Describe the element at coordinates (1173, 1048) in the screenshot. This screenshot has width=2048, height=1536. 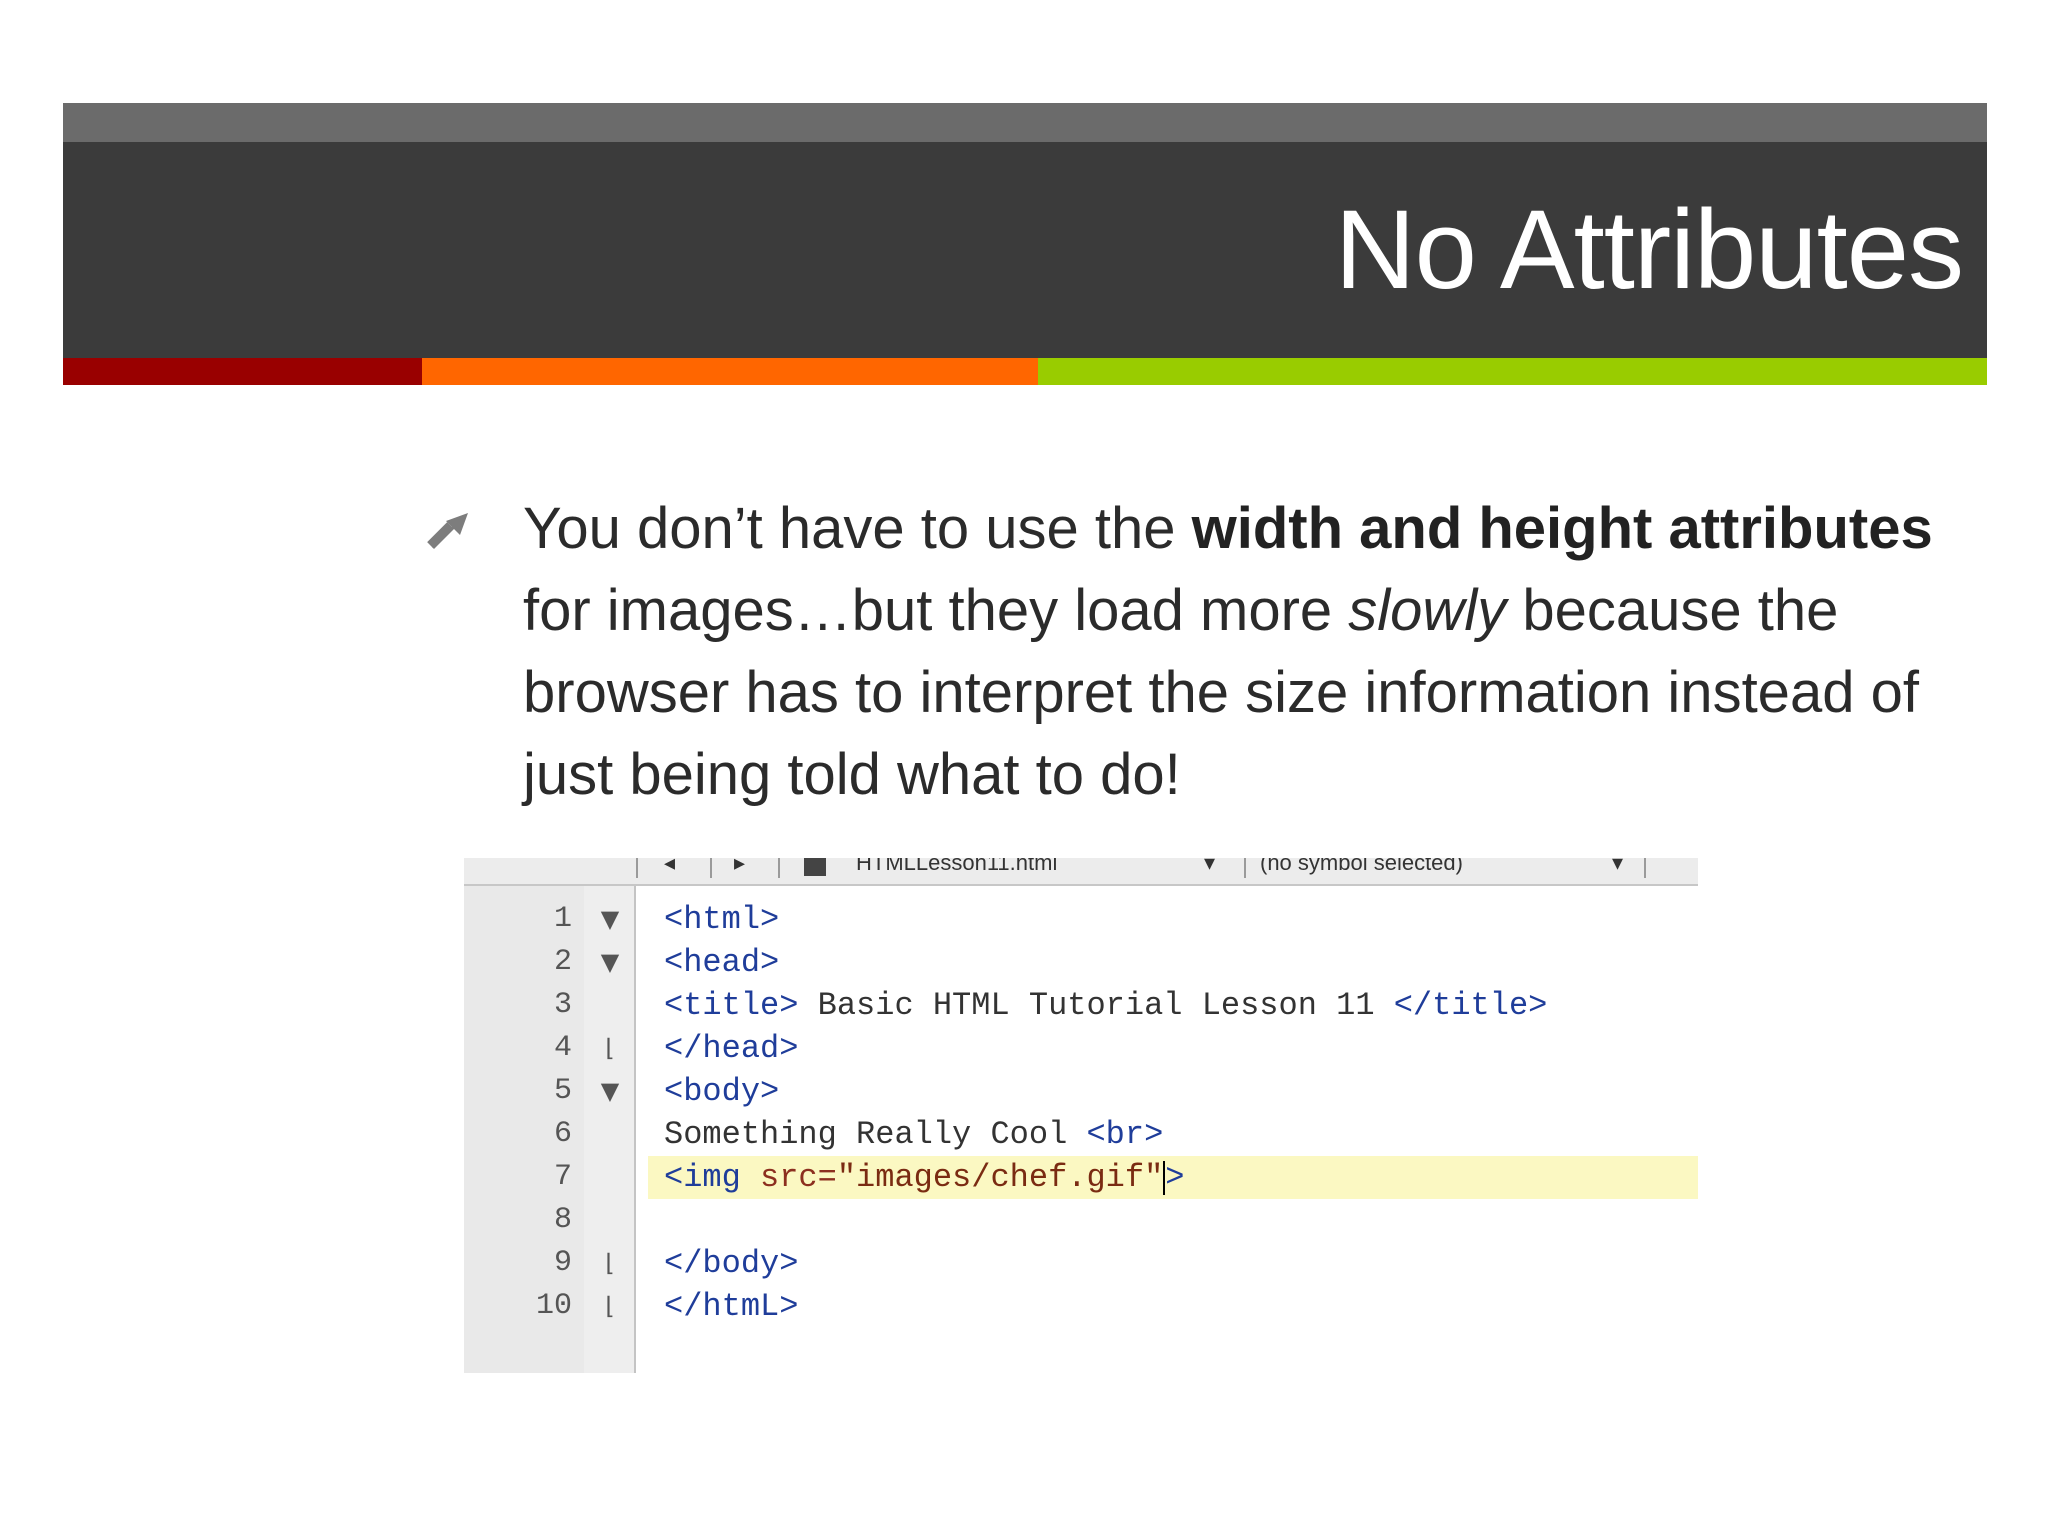
I see `code-text: </head>` at that location.